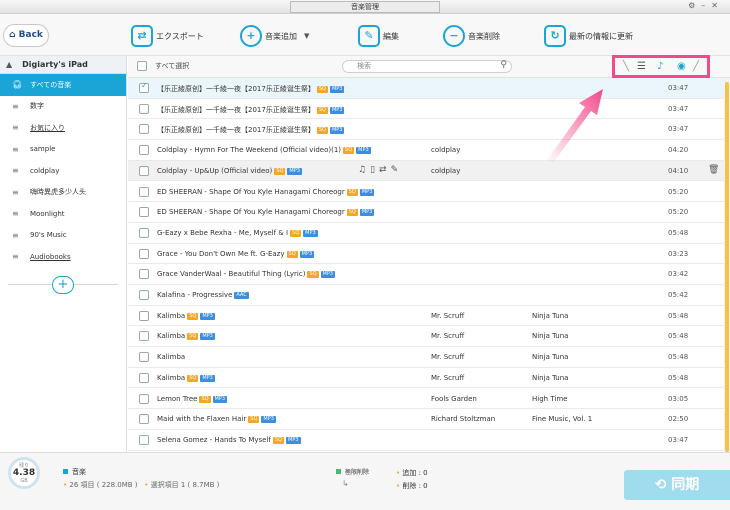 The height and width of the screenshot is (510, 730). Describe the element at coordinates (63, 107) in the screenshot. I see `sidebar-item-playlist: ≡ 数字` at that location.